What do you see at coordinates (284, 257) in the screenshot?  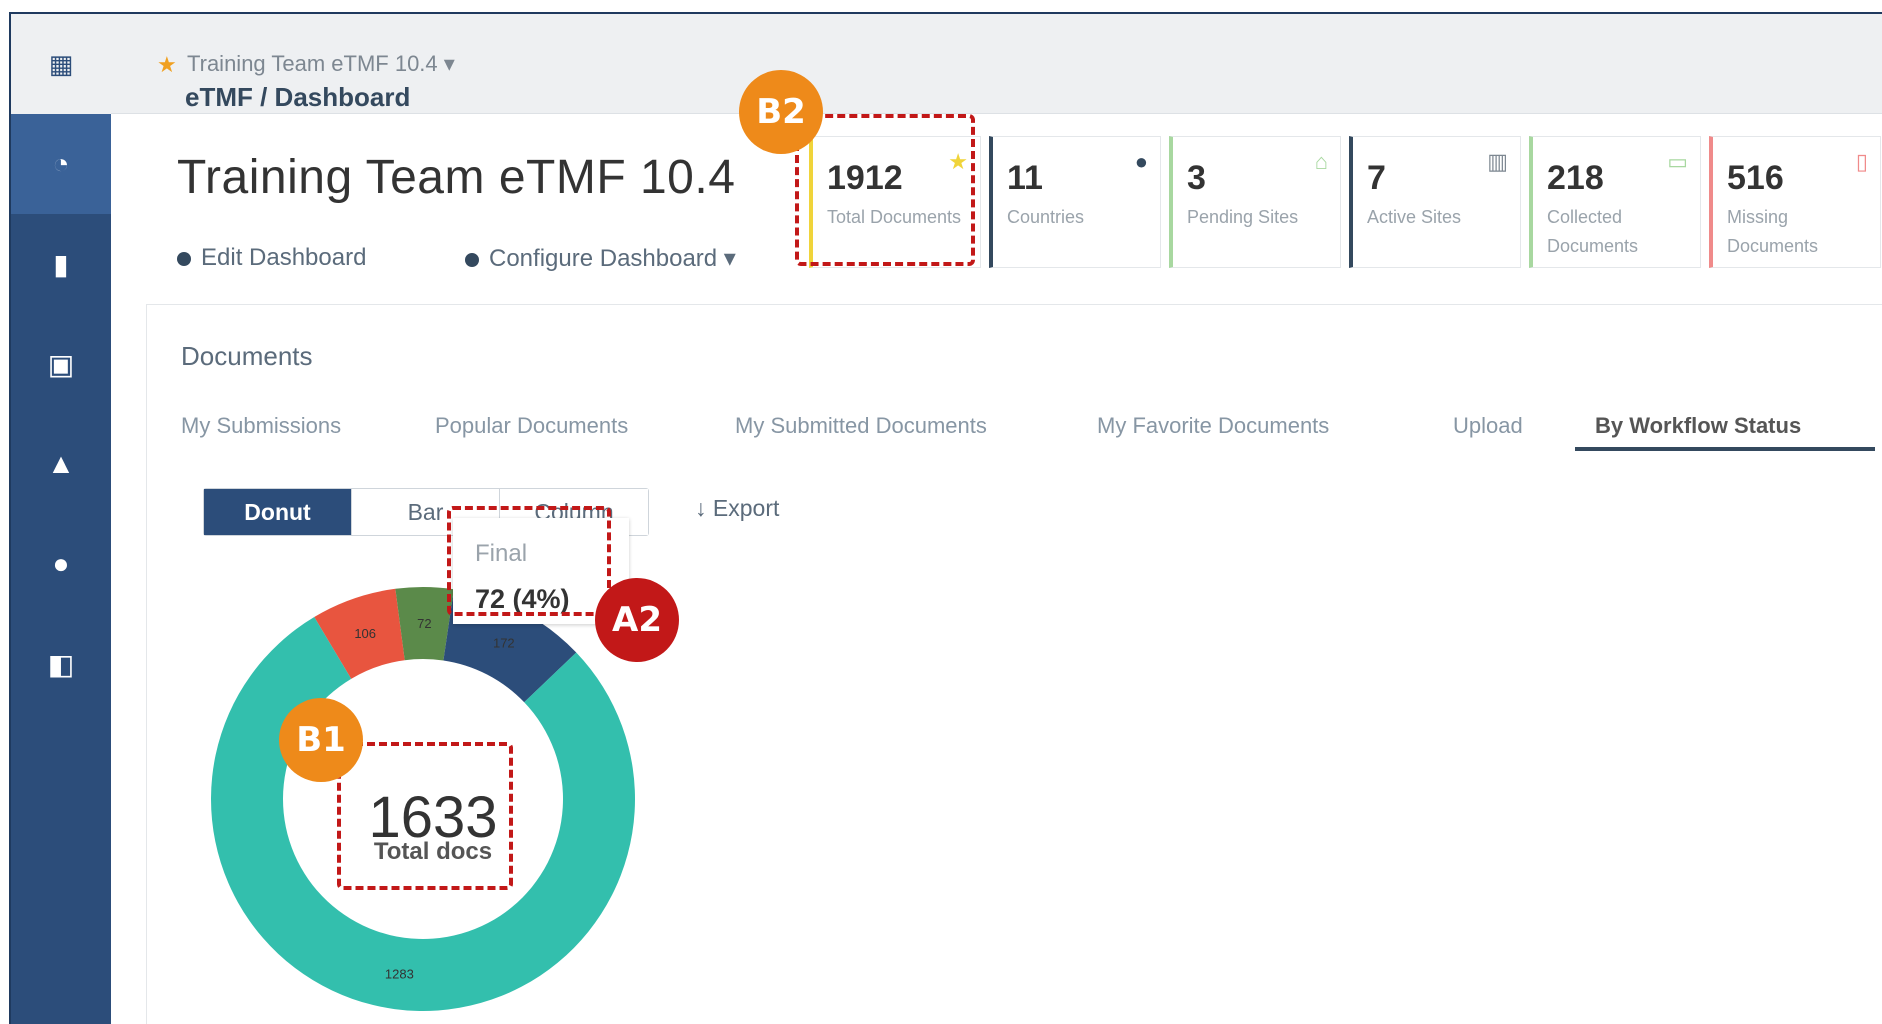 I see `edit-dashboard-label: Edit Dashboard` at bounding box center [284, 257].